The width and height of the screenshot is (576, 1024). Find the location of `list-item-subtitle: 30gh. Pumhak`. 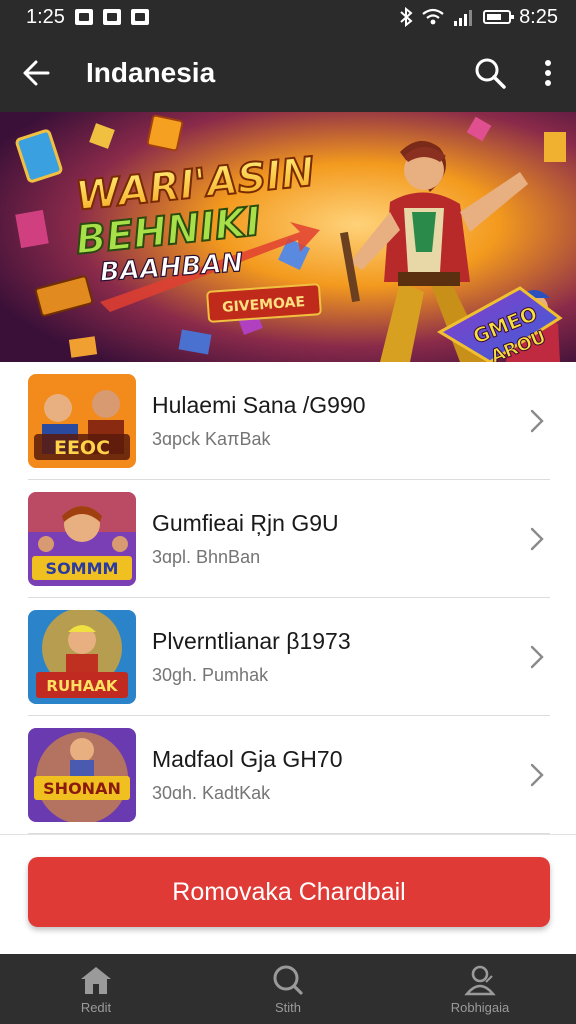

list-item-subtitle: 30gh. Pumhak is located at coordinates (210, 675).